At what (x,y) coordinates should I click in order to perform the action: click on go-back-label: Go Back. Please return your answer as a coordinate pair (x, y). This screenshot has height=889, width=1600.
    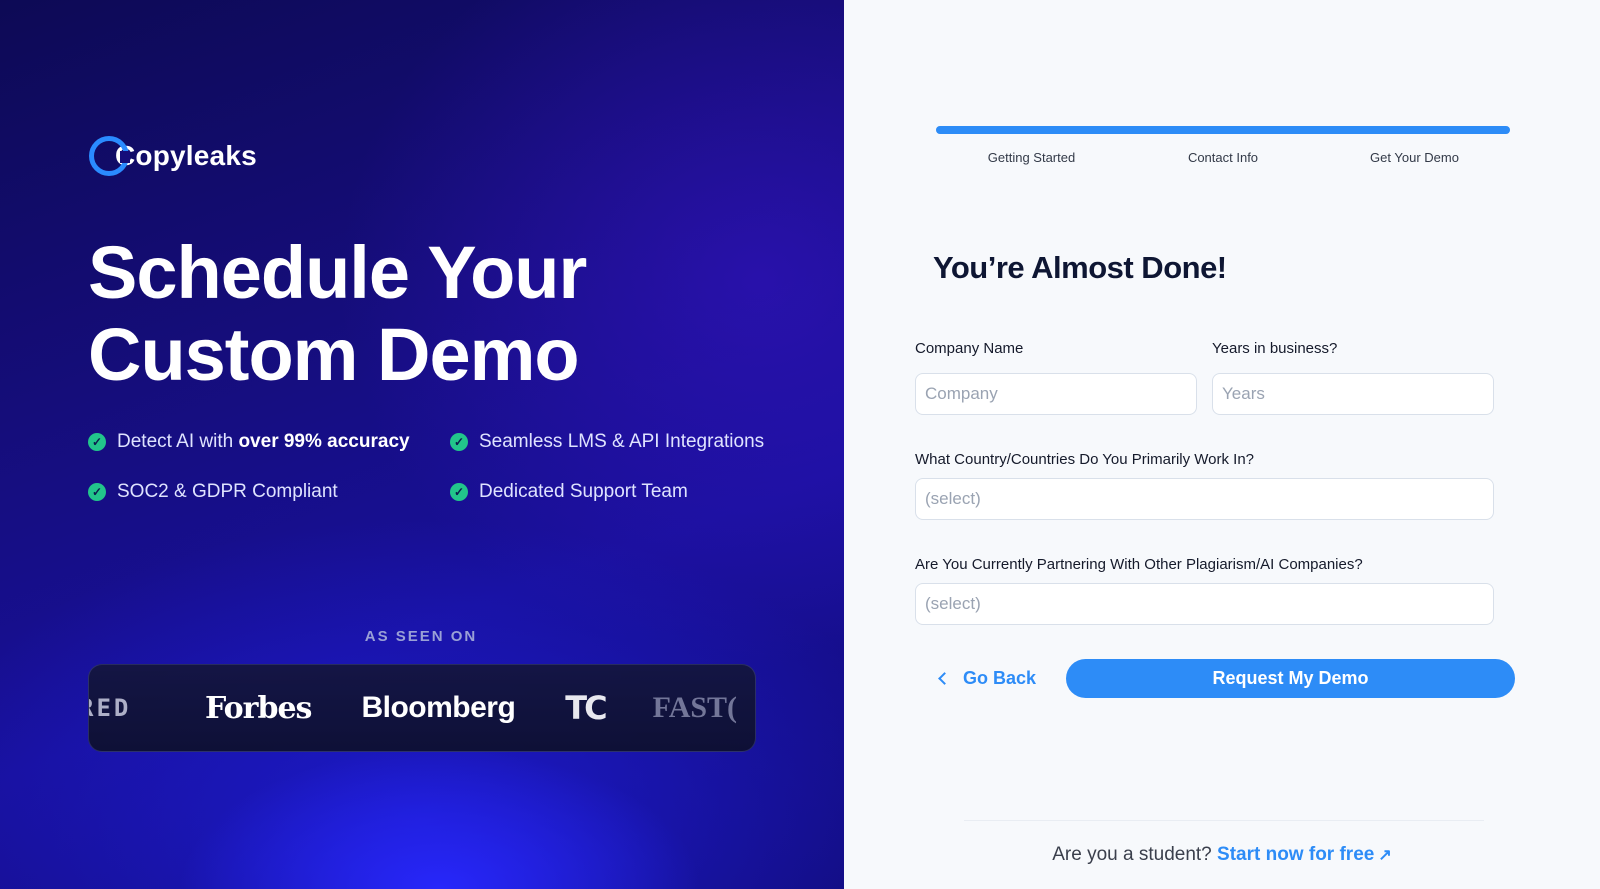
    Looking at the image, I should click on (1000, 678).